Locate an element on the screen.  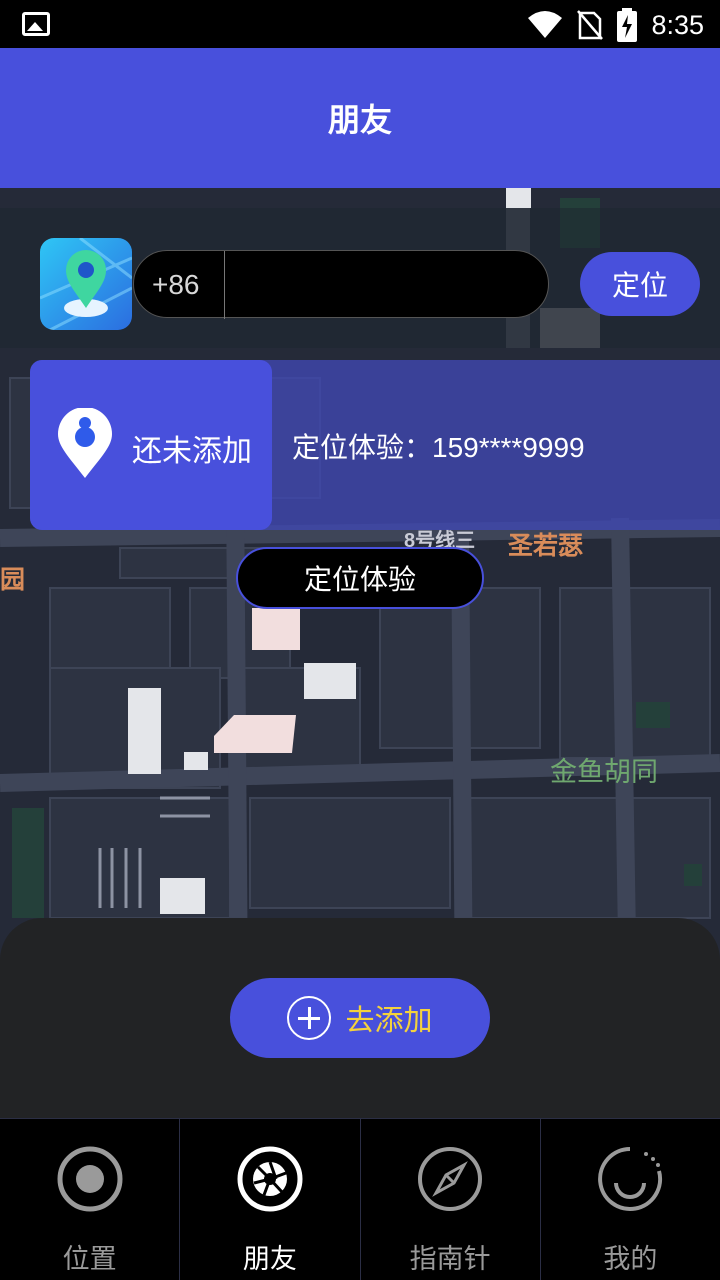
add-friend-label: 去添加 is located at coordinates (389, 1021).